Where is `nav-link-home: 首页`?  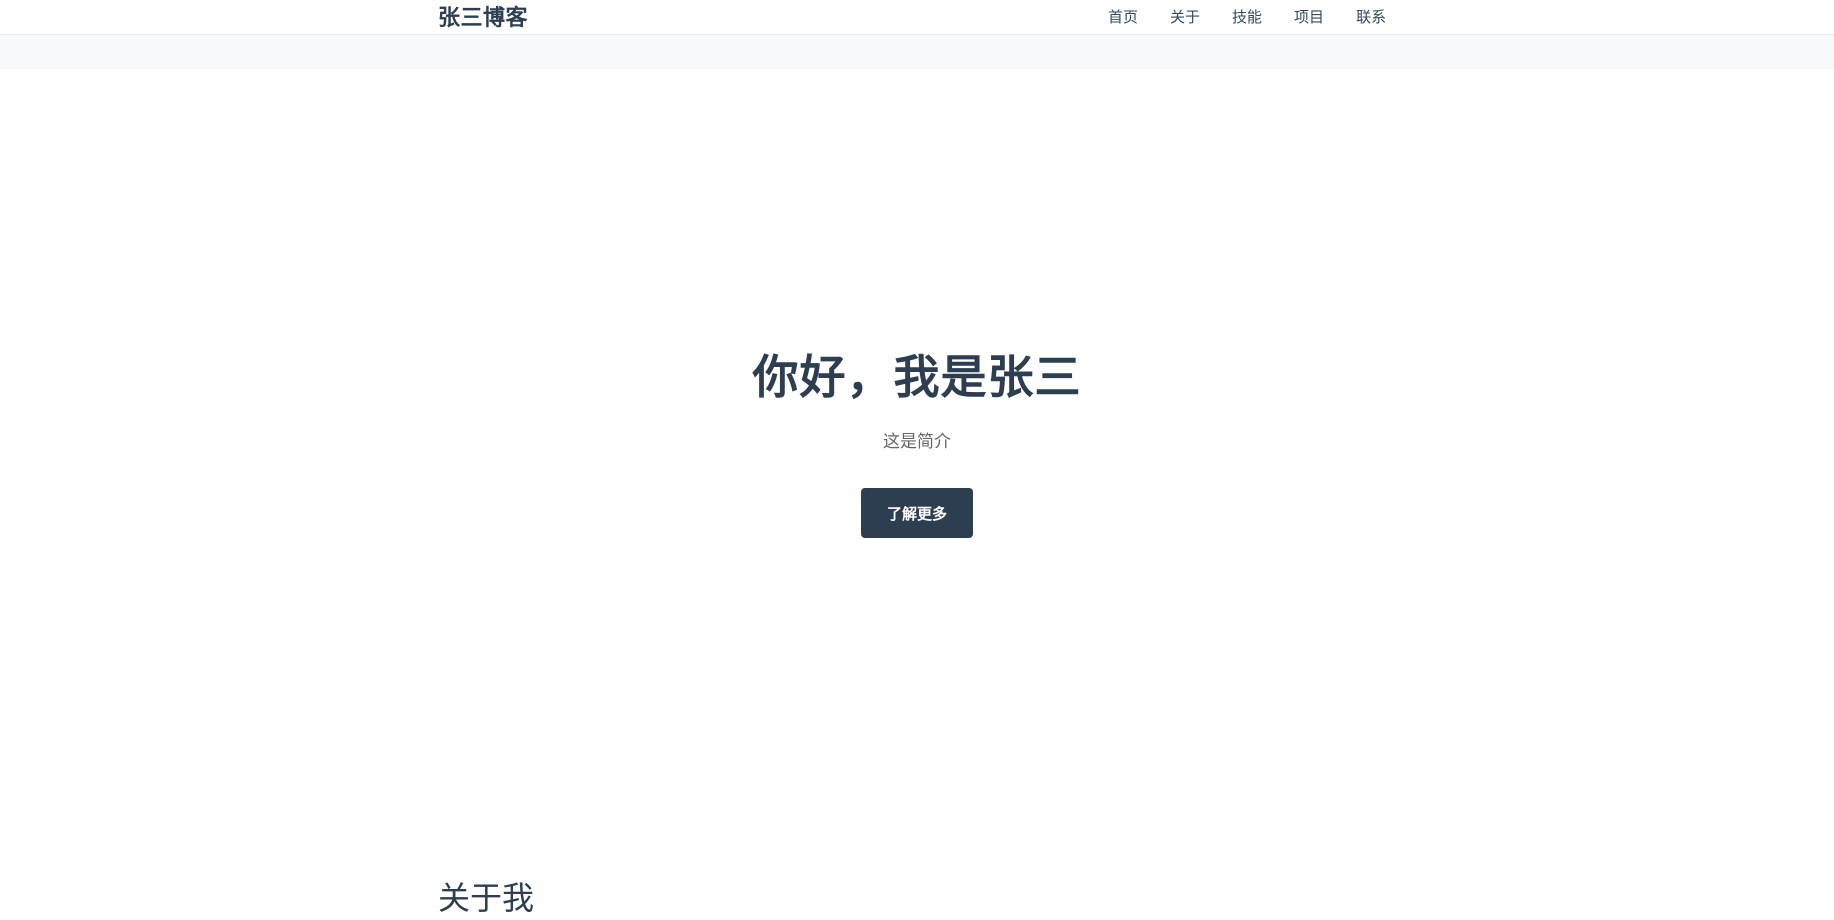 nav-link-home: 首页 is located at coordinates (1123, 17).